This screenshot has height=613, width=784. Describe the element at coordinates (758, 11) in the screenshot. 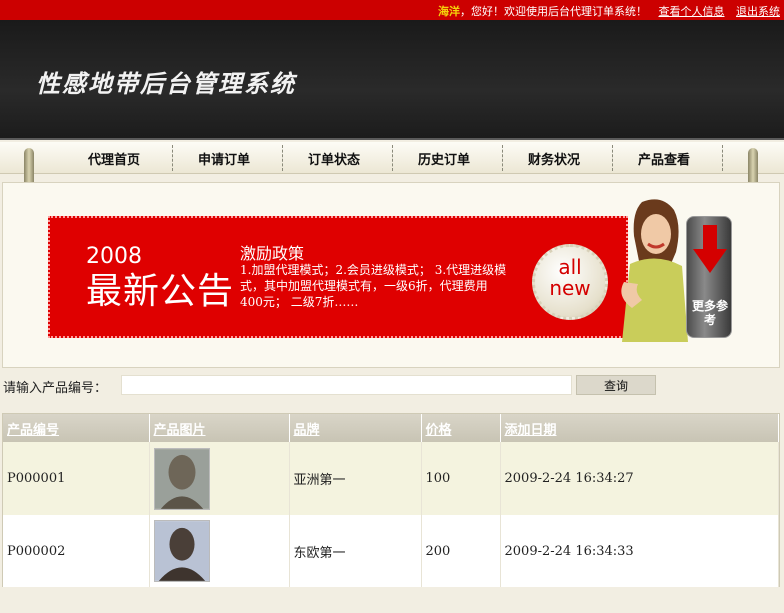

I see `logout-link: 退出系统` at that location.